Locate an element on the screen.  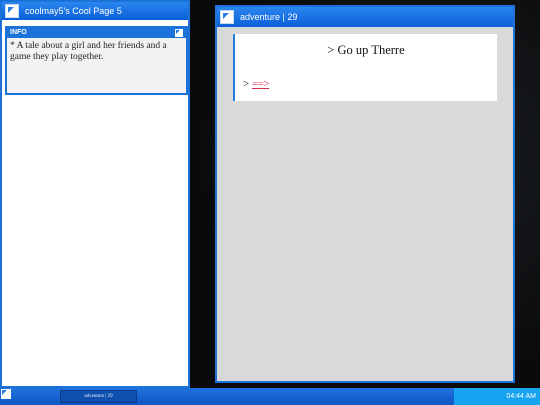
profile-window-title: coolmay5's Cool Page 5 is located at coordinates (73, 11).